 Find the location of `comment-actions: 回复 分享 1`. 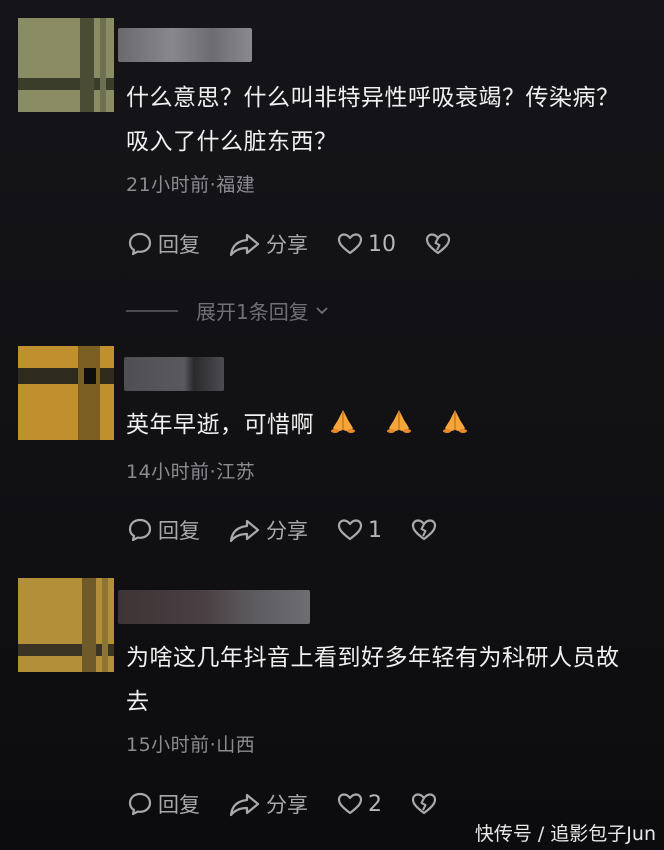

comment-actions: 回复 分享 1 is located at coordinates (298, 530).